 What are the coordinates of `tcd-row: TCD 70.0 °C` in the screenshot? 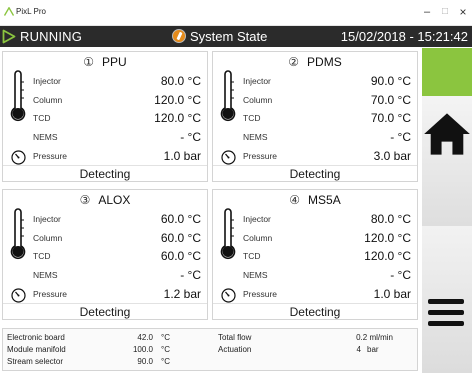 It's located at (315, 118).